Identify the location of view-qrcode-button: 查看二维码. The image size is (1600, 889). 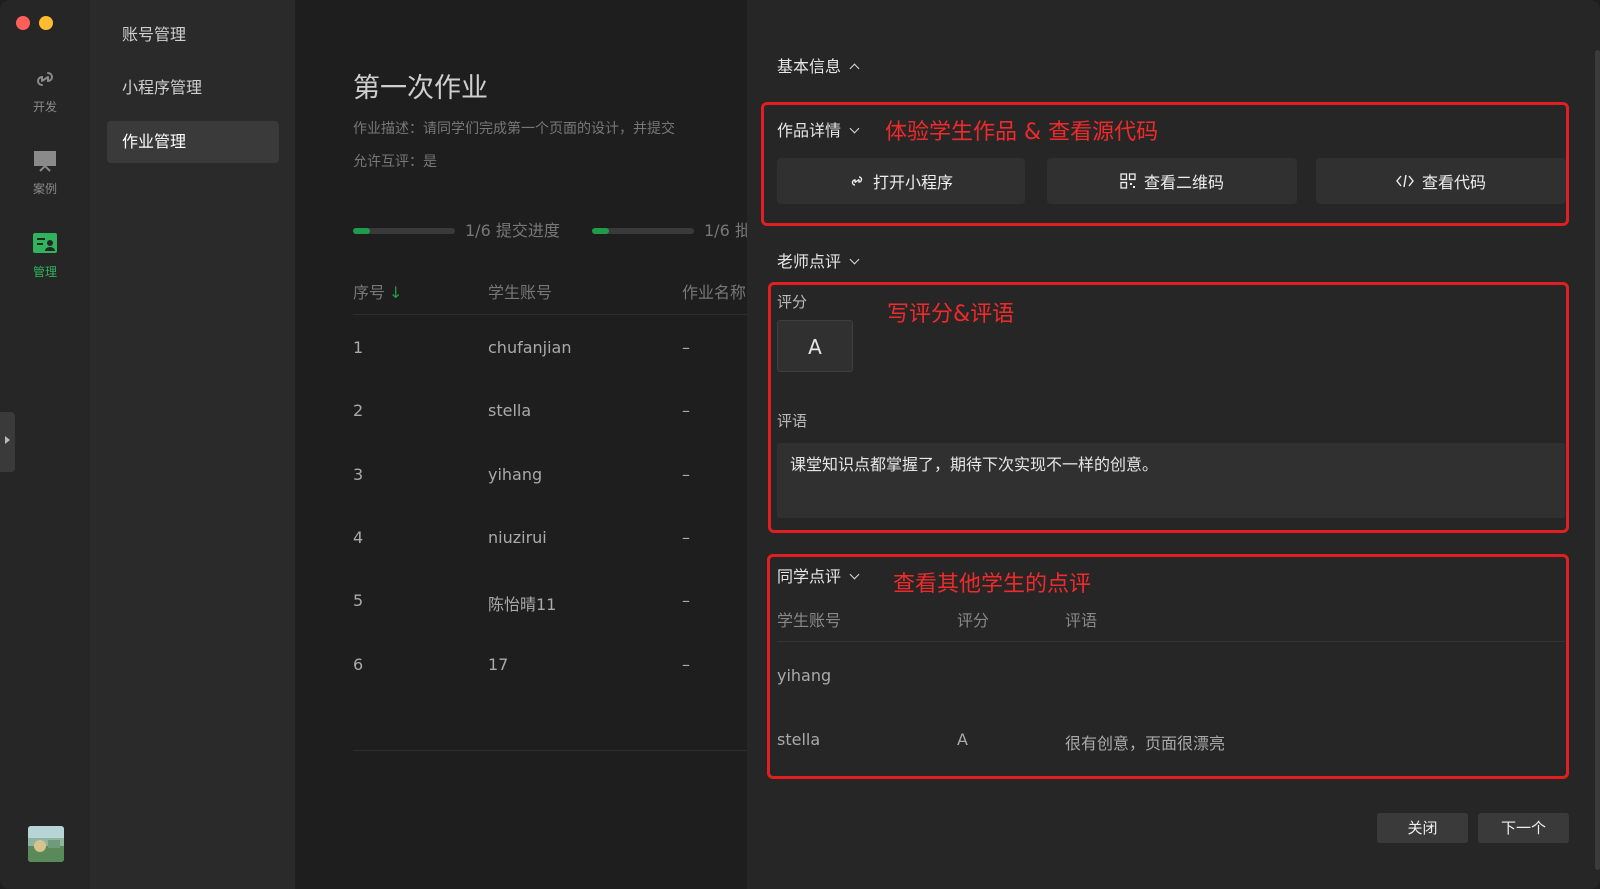
(1172, 181).